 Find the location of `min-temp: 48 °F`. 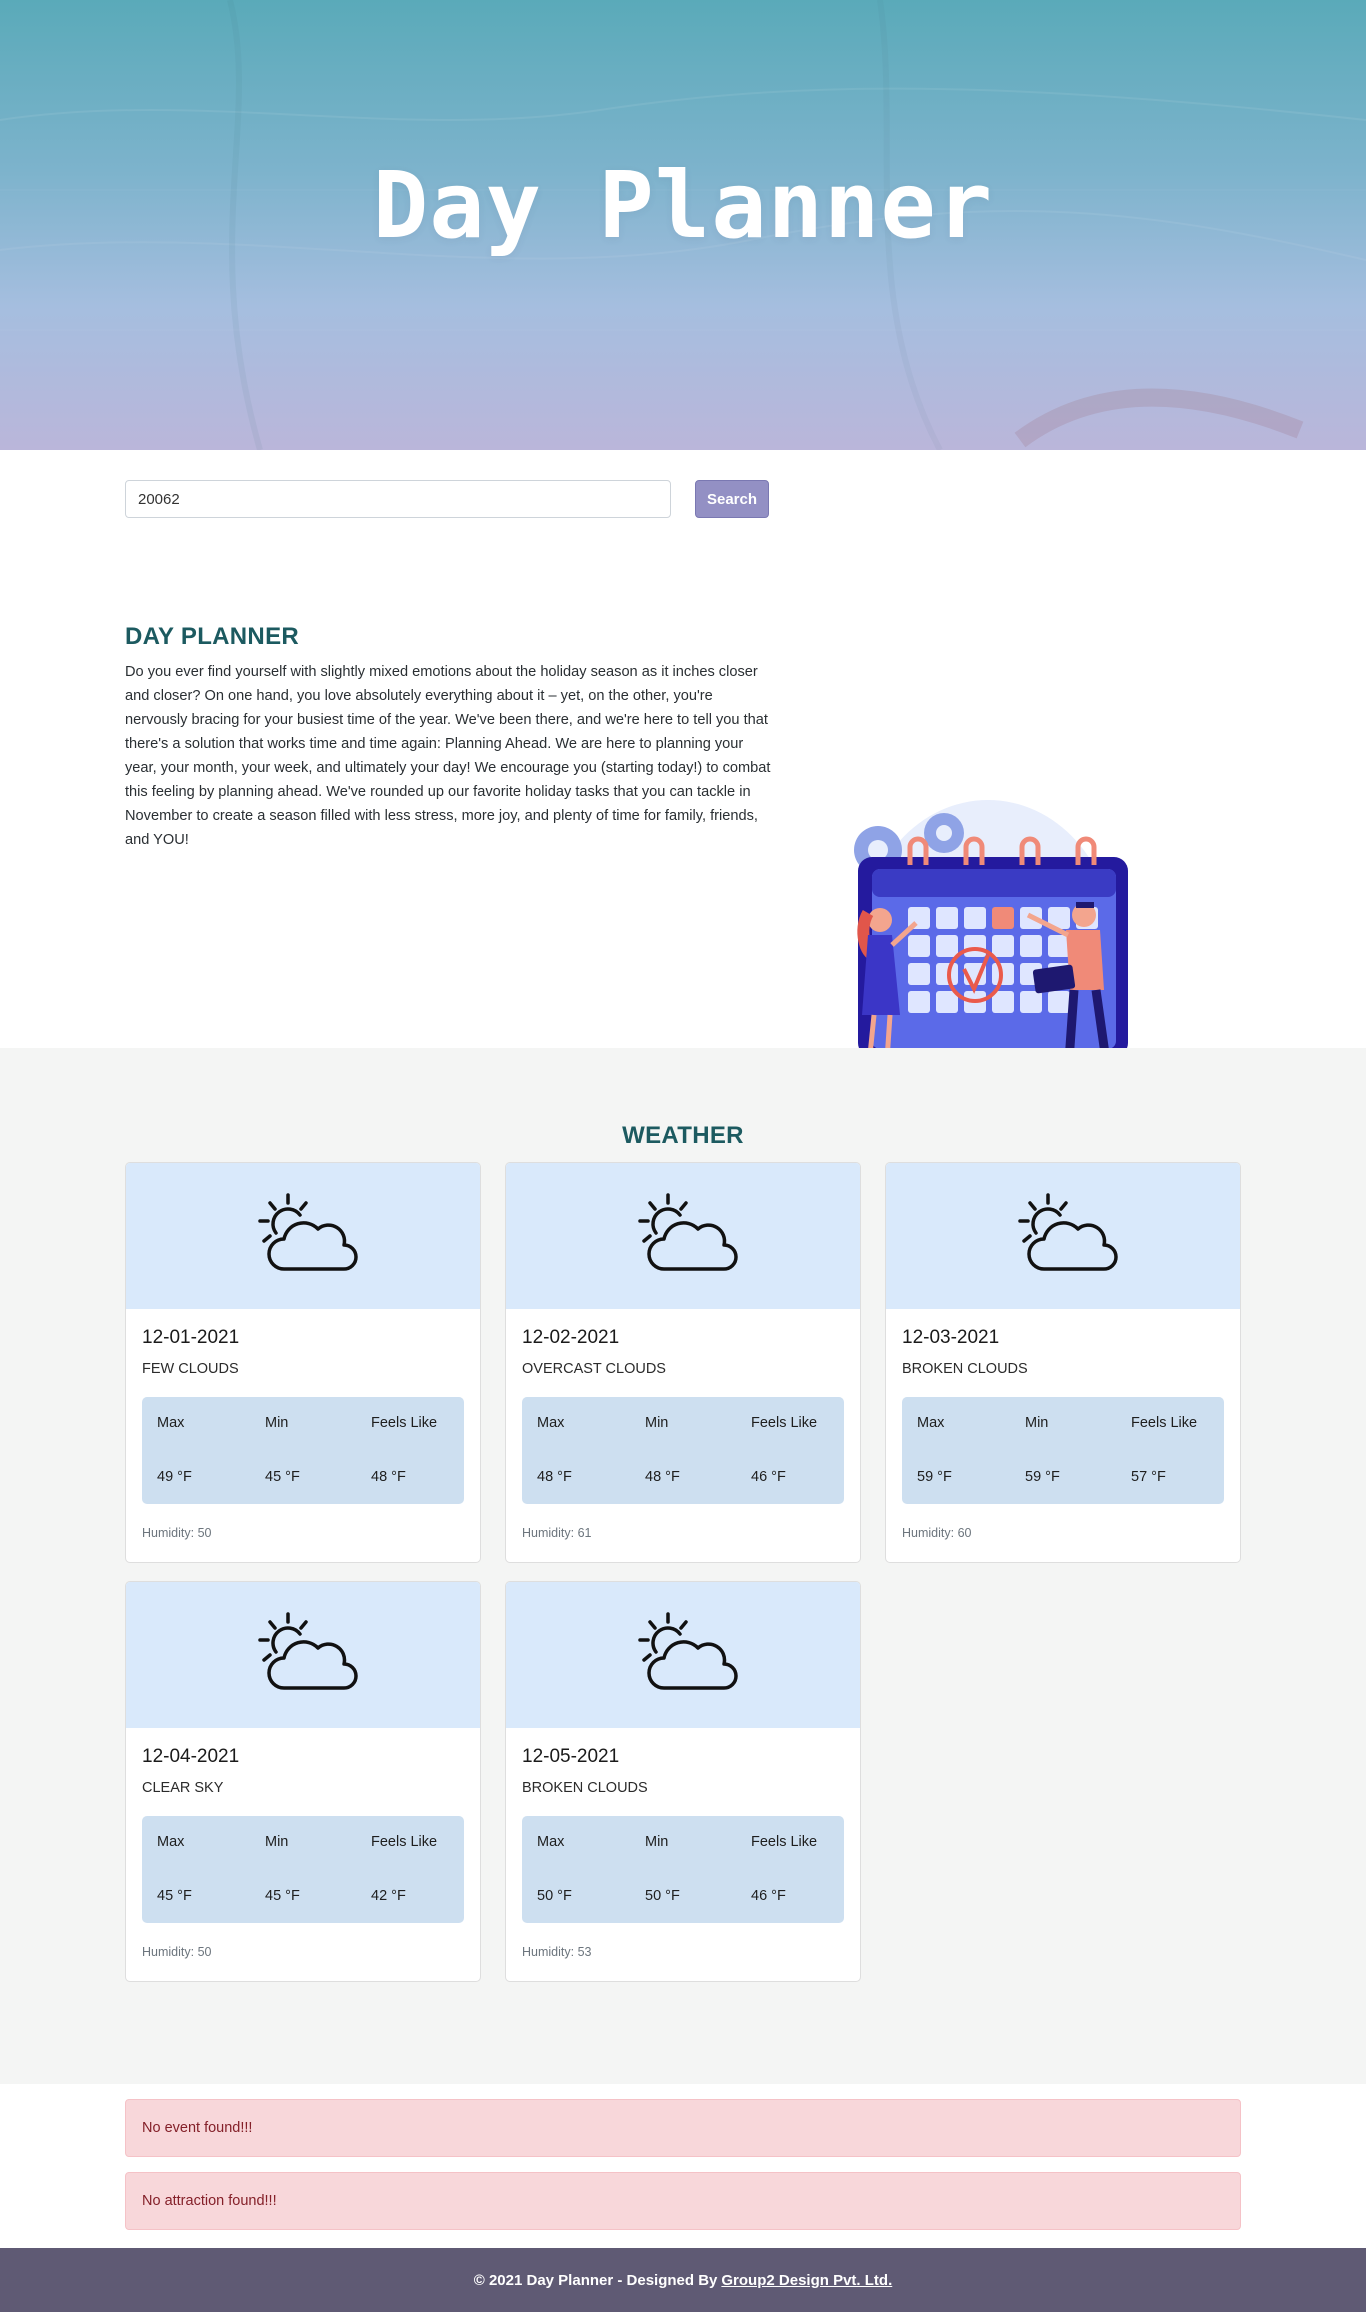

min-temp: 48 °F is located at coordinates (662, 1477).